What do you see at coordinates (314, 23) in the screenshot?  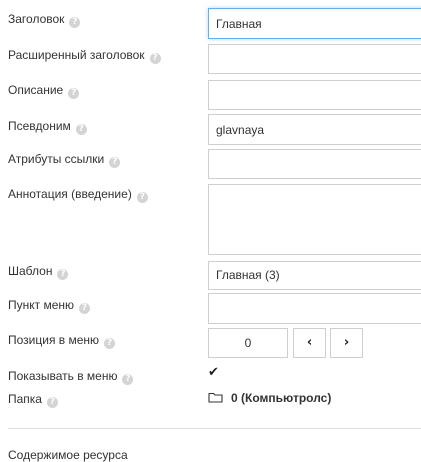 I see `title-input` at bounding box center [314, 23].